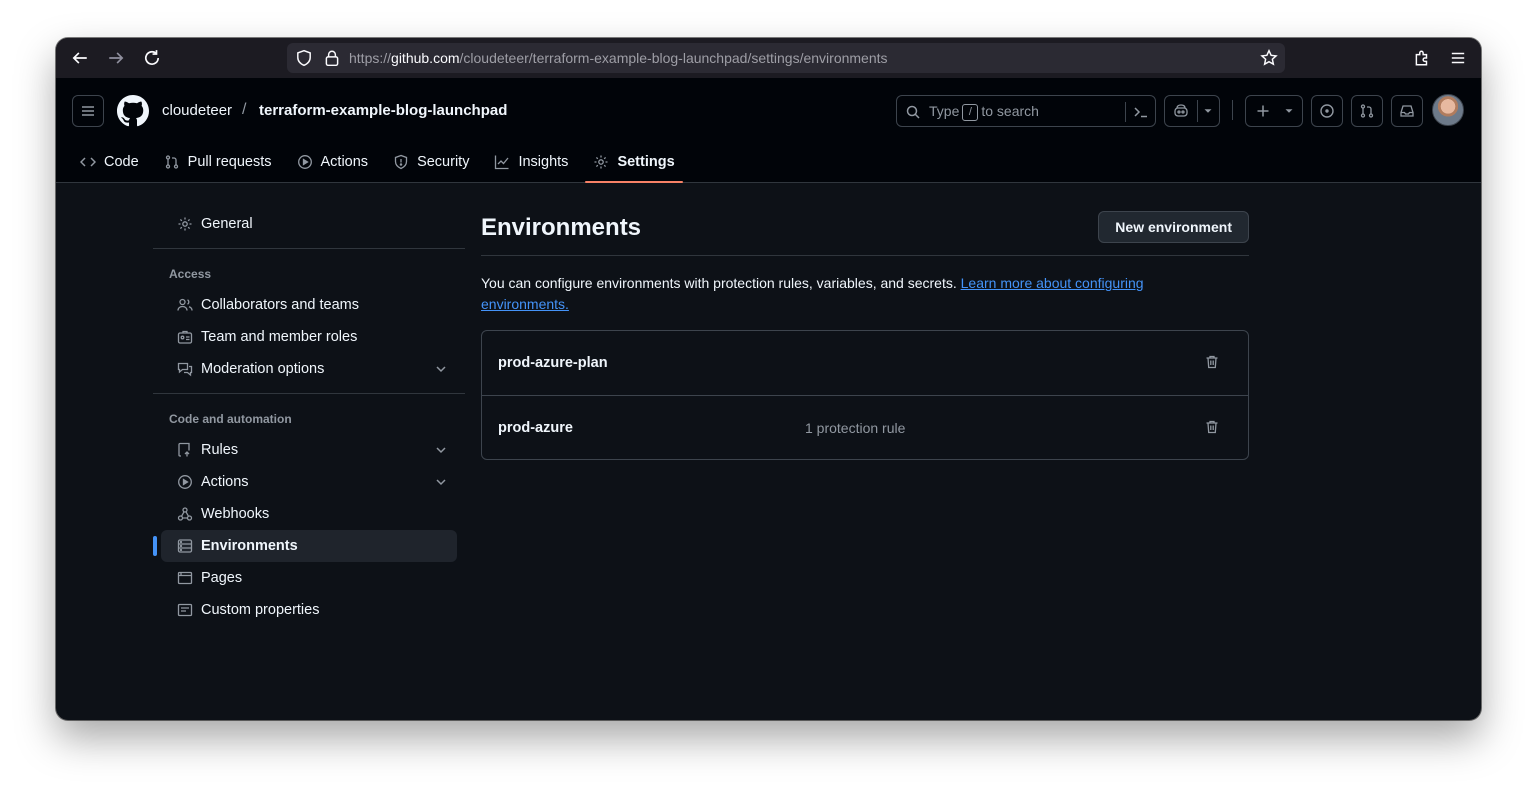  I want to click on id-badge-icon, so click(185, 337).